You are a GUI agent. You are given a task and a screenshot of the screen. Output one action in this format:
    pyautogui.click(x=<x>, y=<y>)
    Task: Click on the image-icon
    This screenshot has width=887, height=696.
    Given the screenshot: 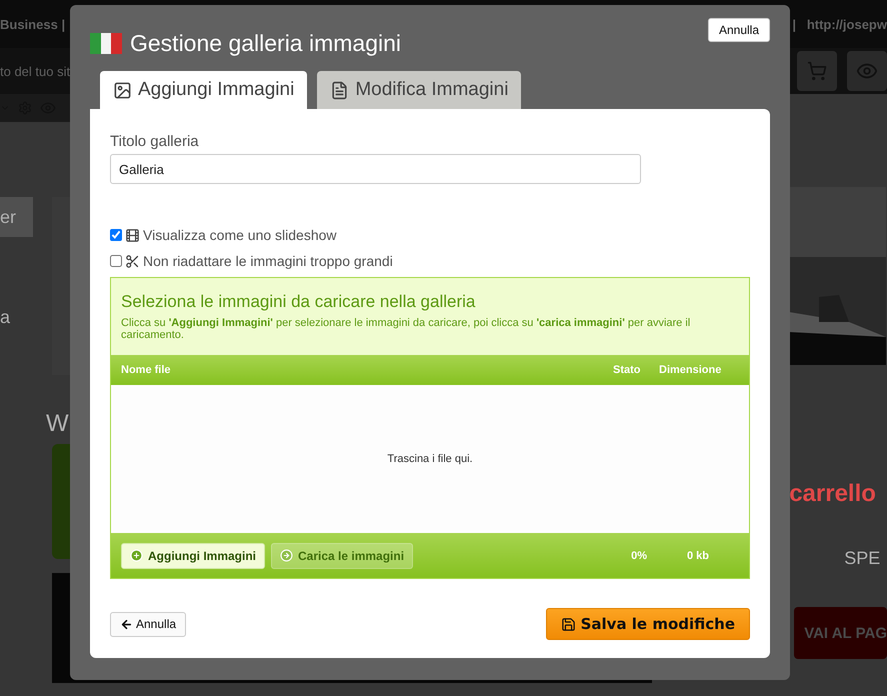 What is the action you would take?
    pyautogui.click(x=122, y=90)
    